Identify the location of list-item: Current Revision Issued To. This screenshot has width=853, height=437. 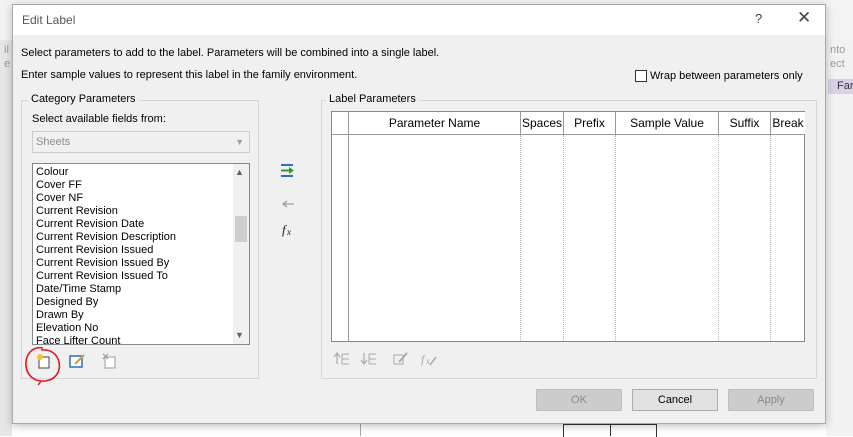
(102, 276).